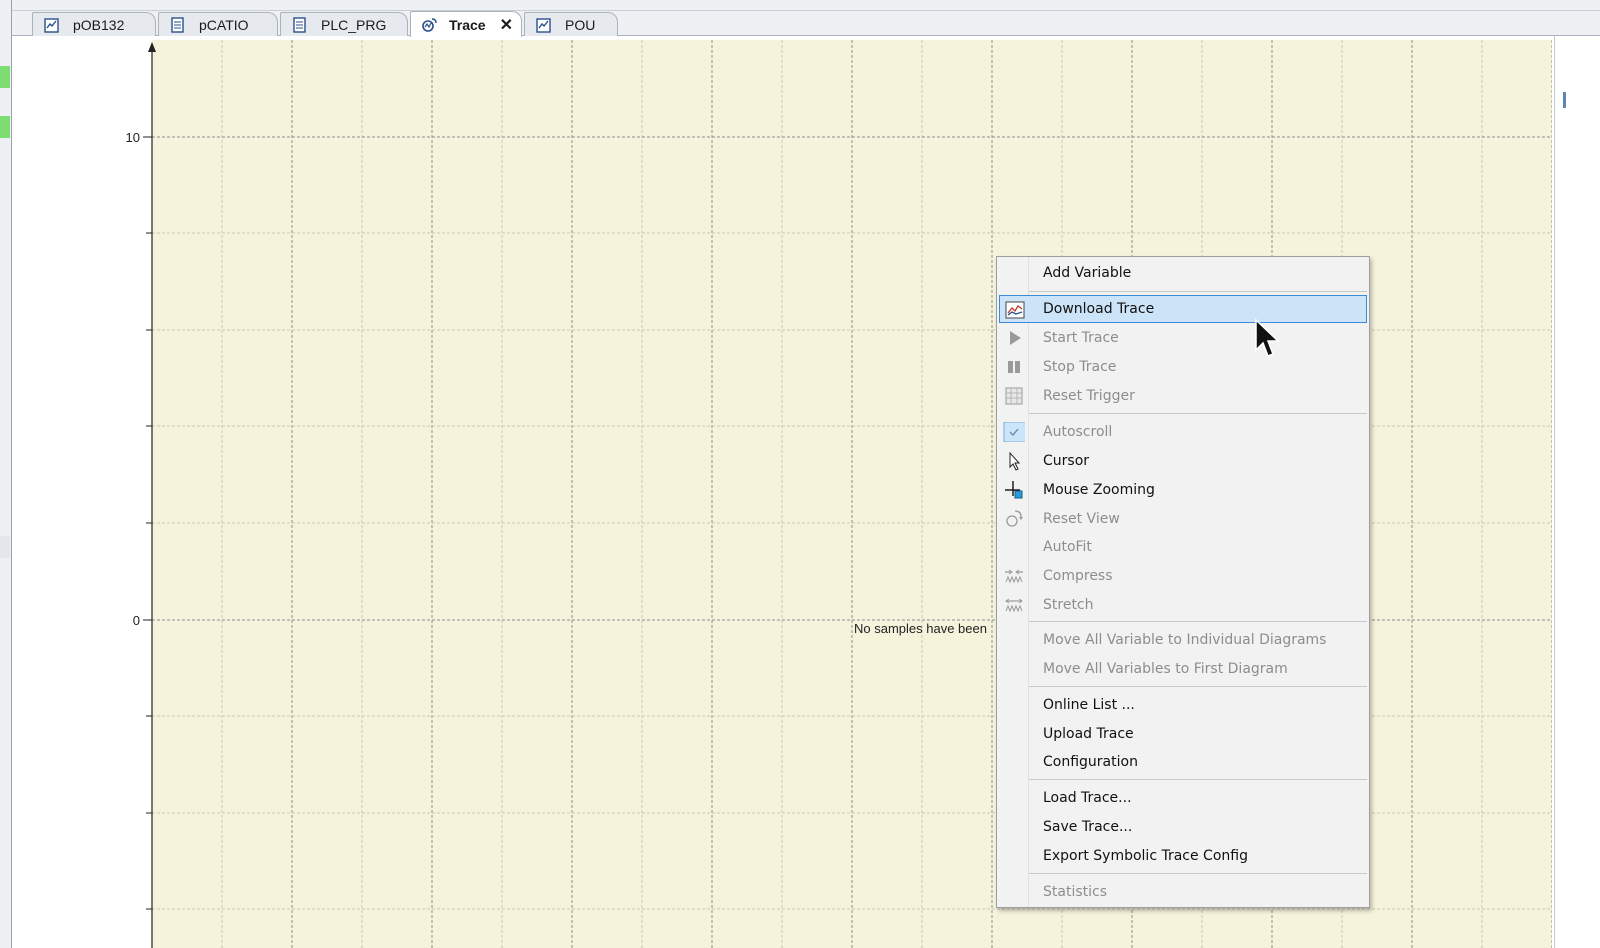  Describe the element at coordinates (1014, 367) in the screenshot. I see `pause-icon` at that location.